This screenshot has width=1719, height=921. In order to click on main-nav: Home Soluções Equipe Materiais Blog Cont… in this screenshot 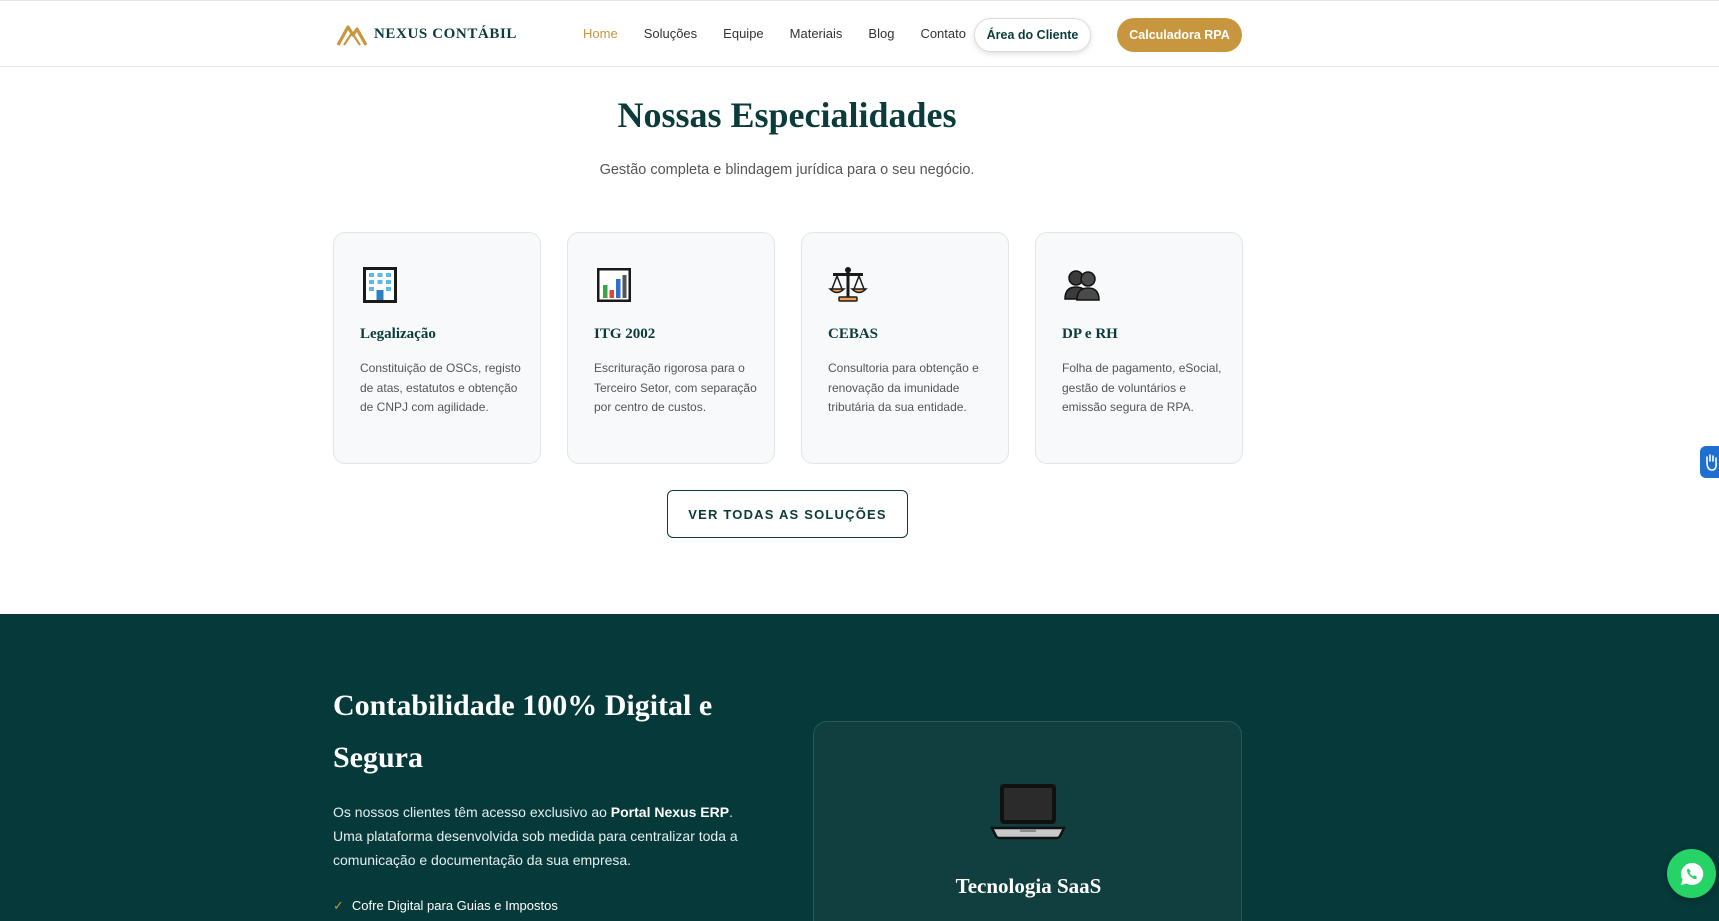, I will do `click(787, 33)`.